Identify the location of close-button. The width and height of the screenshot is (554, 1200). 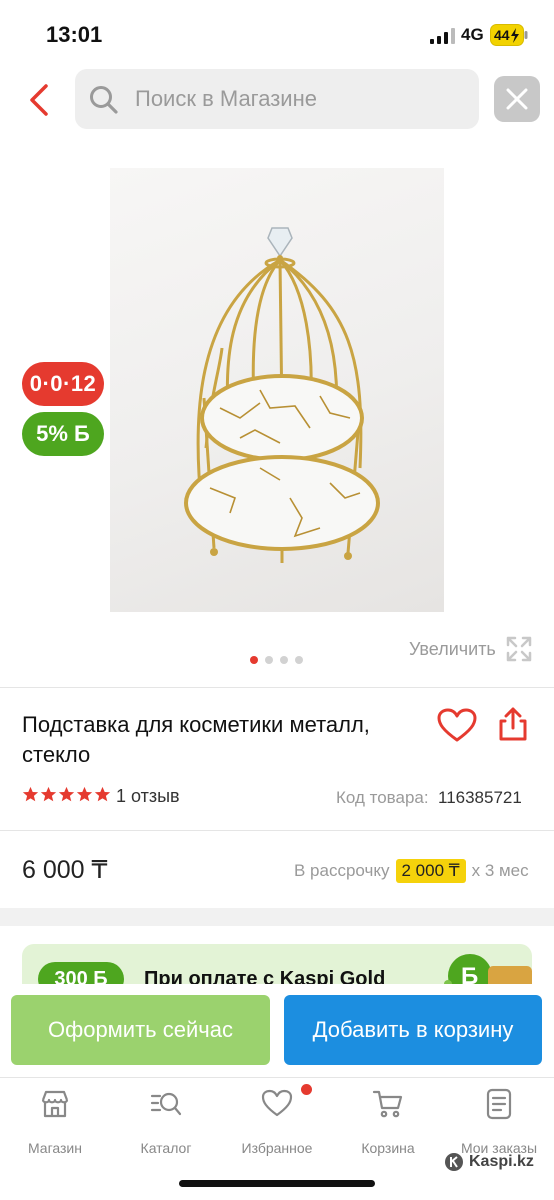
(517, 99).